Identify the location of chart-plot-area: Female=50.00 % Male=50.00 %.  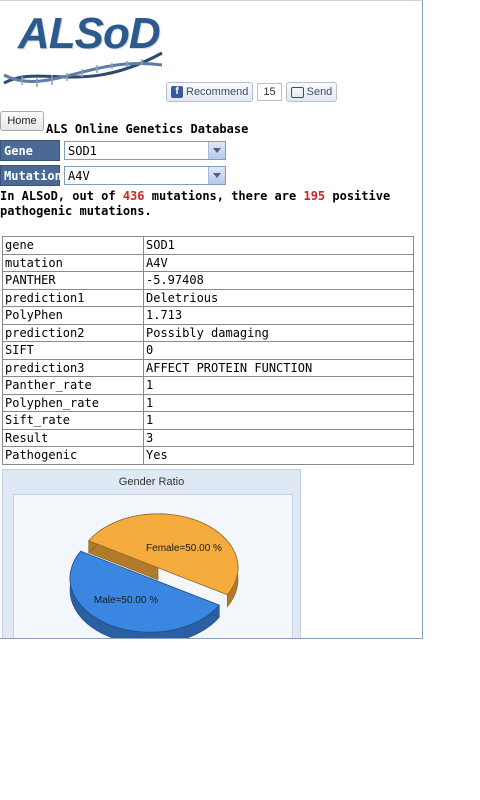
(153, 566).